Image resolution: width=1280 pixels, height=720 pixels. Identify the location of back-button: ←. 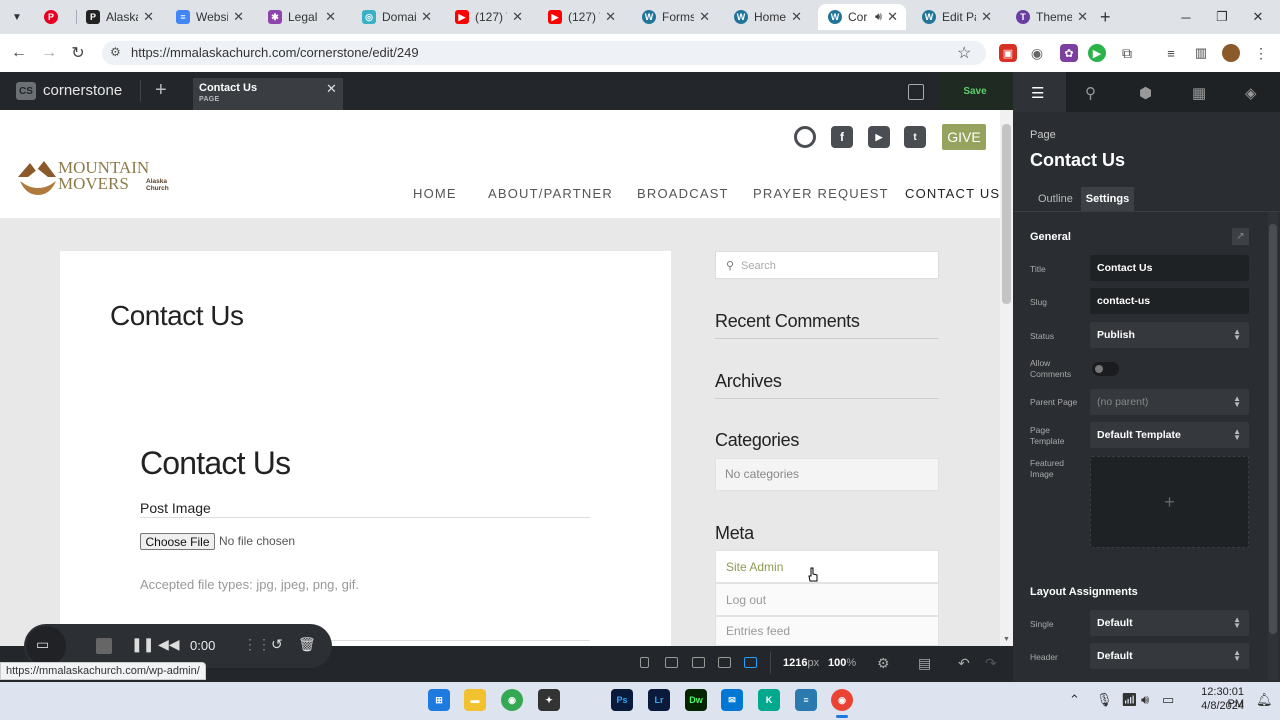
(19, 53).